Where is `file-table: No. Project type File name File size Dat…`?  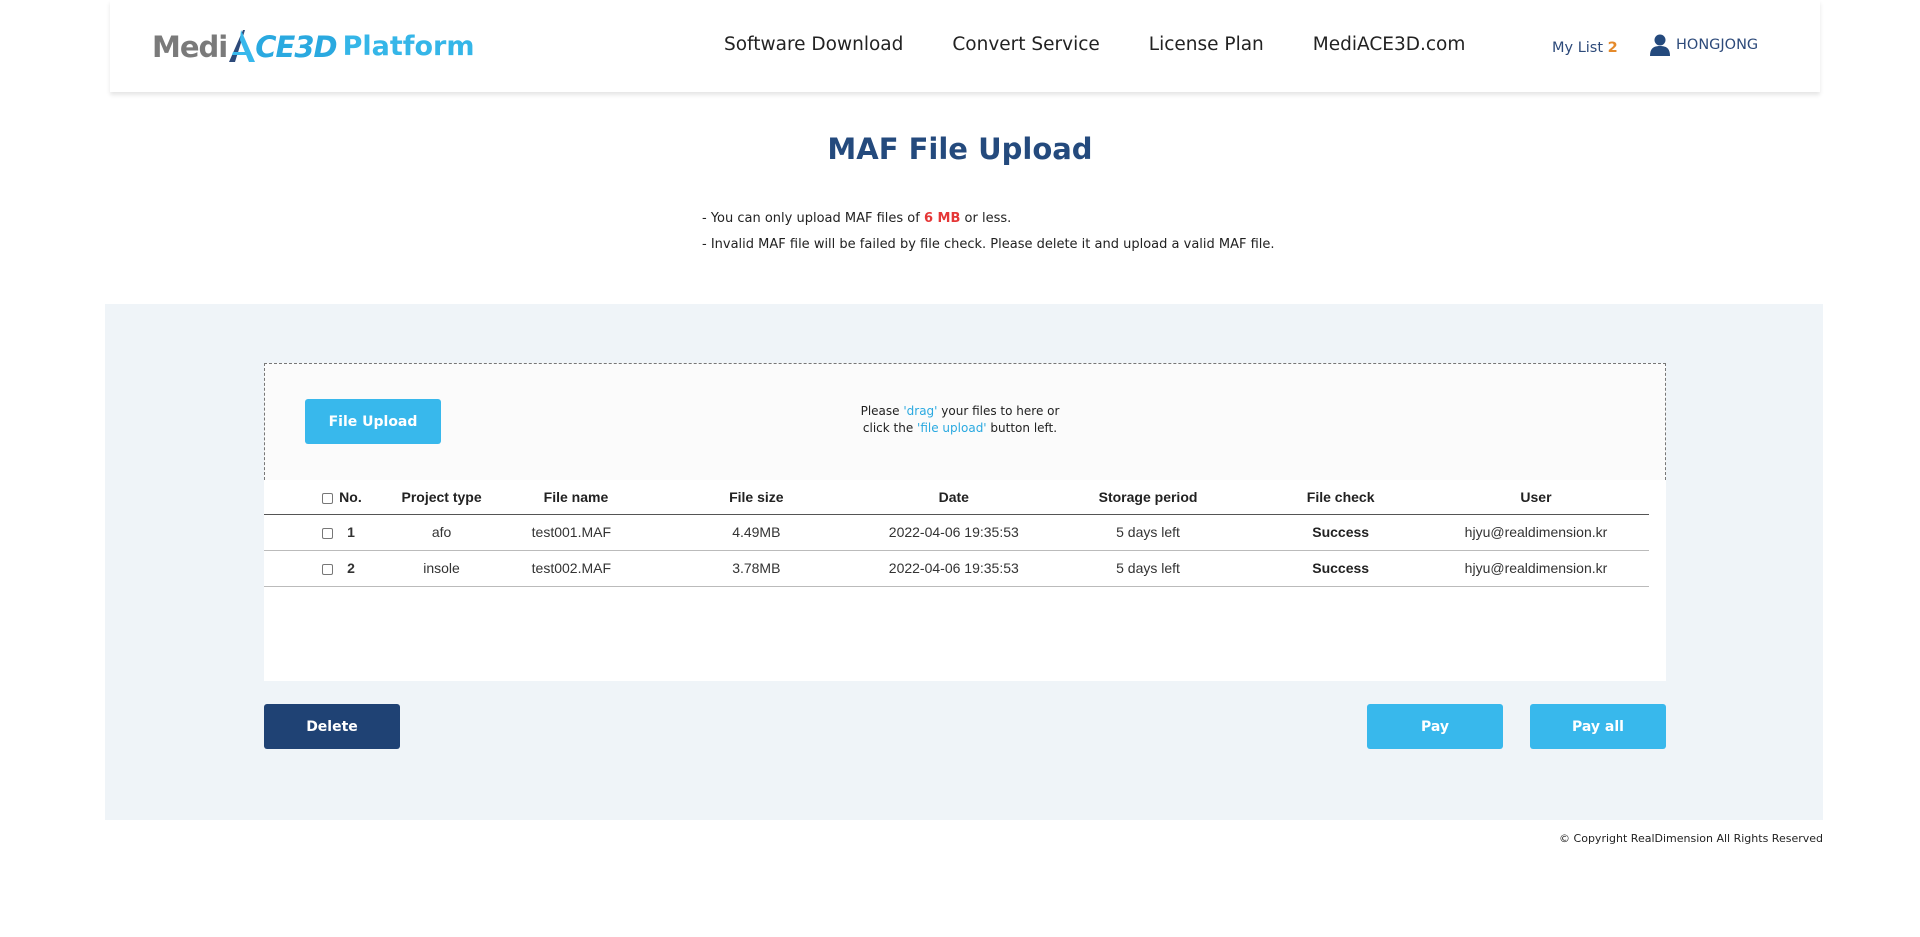
file-table: No. Project type File name File size Dat… is located at coordinates (956, 533).